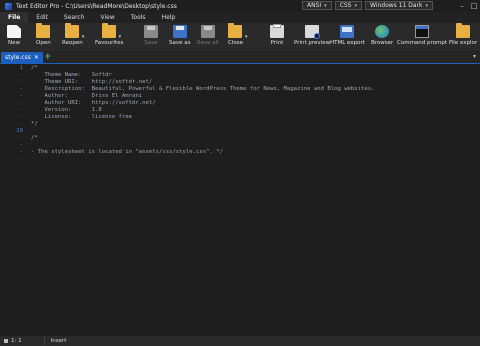 The width and height of the screenshot is (480, 346). Describe the element at coordinates (138, 17) in the screenshot. I see `menu-tools: Tools` at that location.